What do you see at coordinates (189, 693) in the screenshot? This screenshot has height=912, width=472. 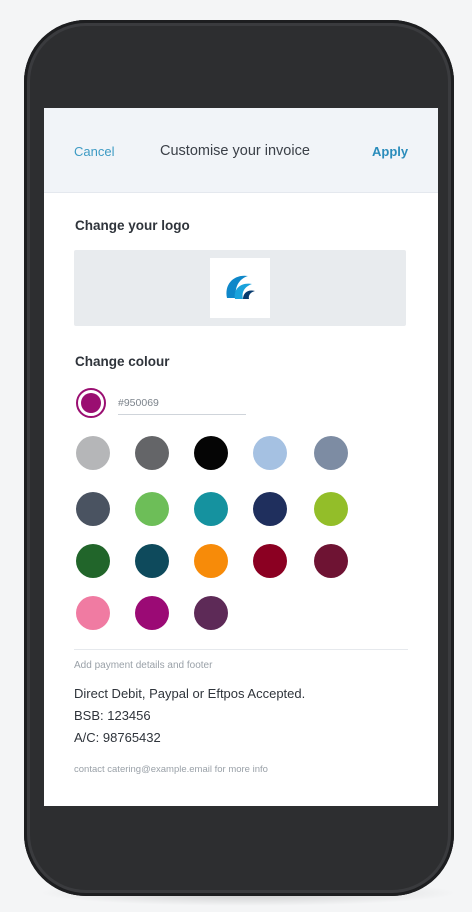 I see `footer-payment-line: Direct Debit, Paypal or Eftpos Accepted.` at bounding box center [189, 693].